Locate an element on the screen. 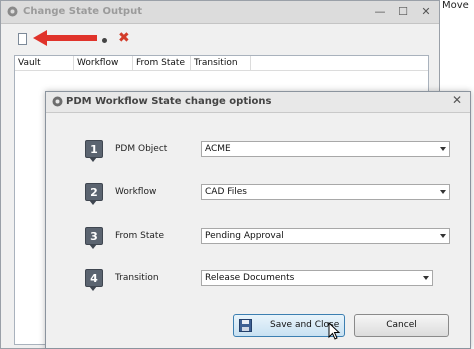 The height and width of the screenshot is (349, 474). pdm-object-value: ACME is located at coordinates (218, 149).